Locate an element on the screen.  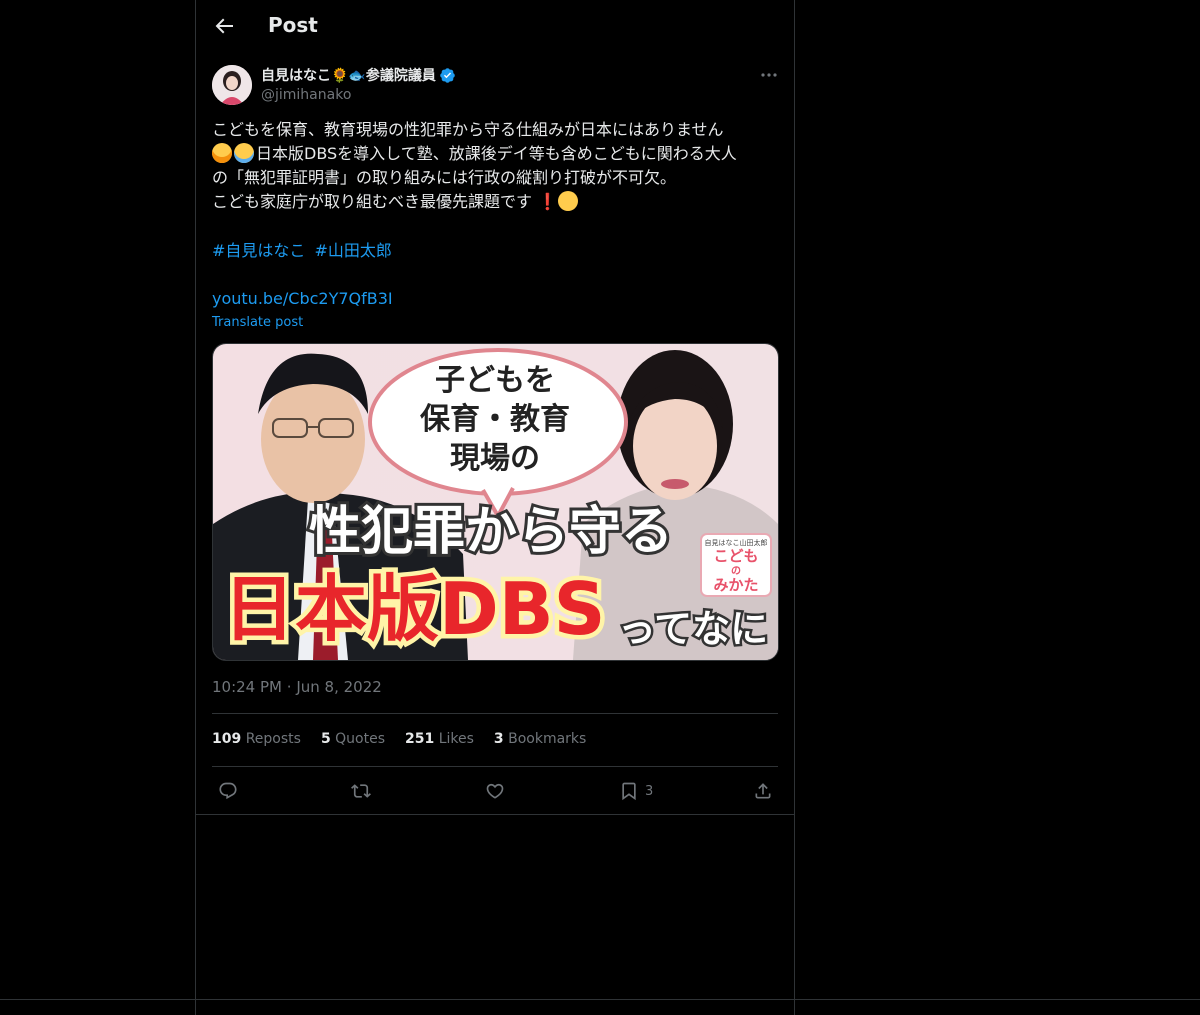
reposts-label: Reposts is located at coordinates (273, 739).